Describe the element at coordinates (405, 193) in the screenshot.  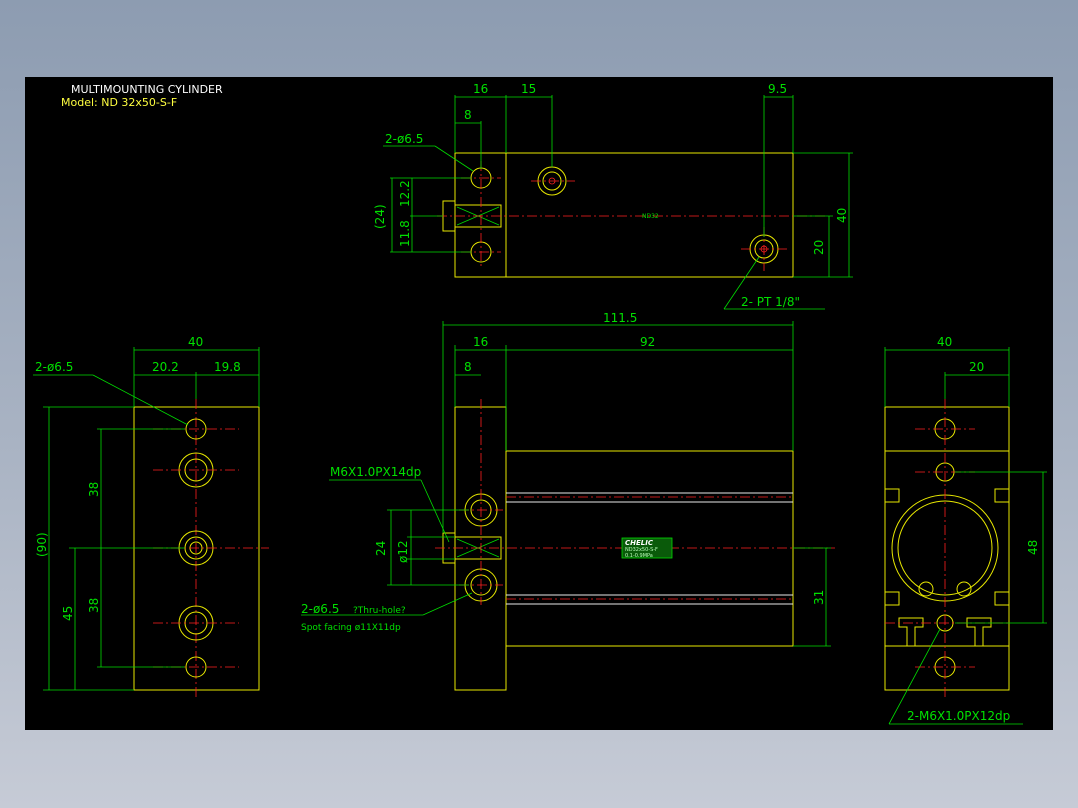
I see `dim-12-2: 12.2` at that location.